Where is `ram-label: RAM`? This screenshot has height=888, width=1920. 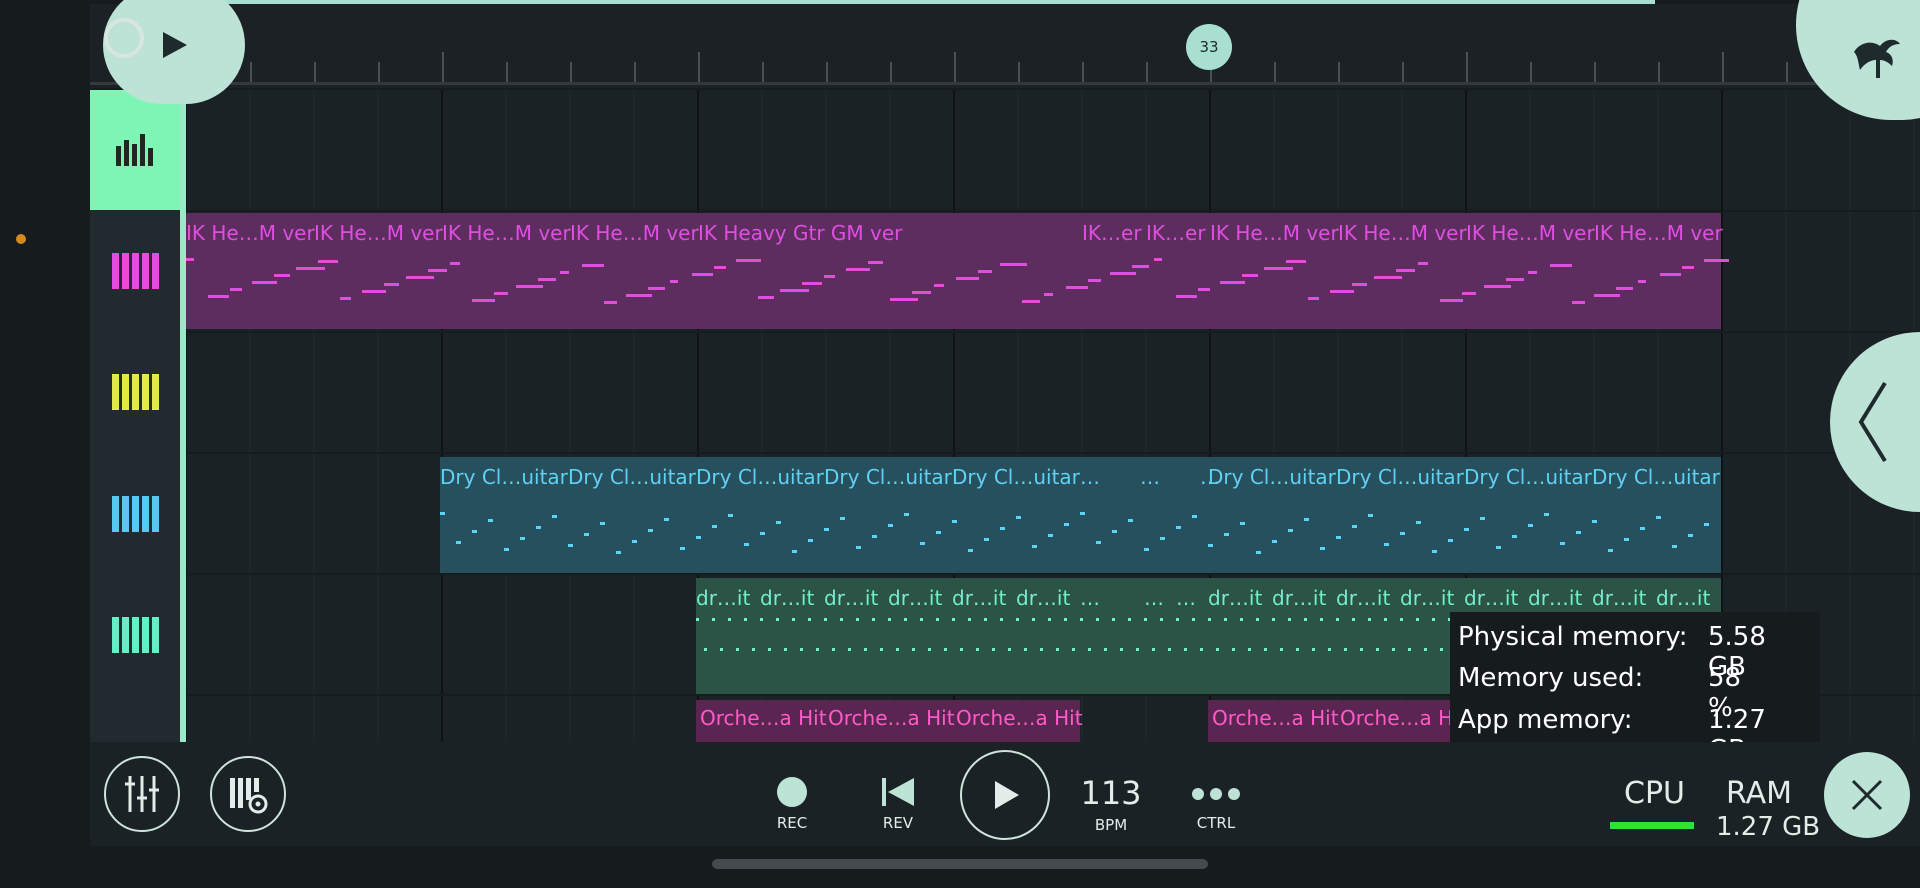 ram-label: RAM is located at coordinates (1759, 793).